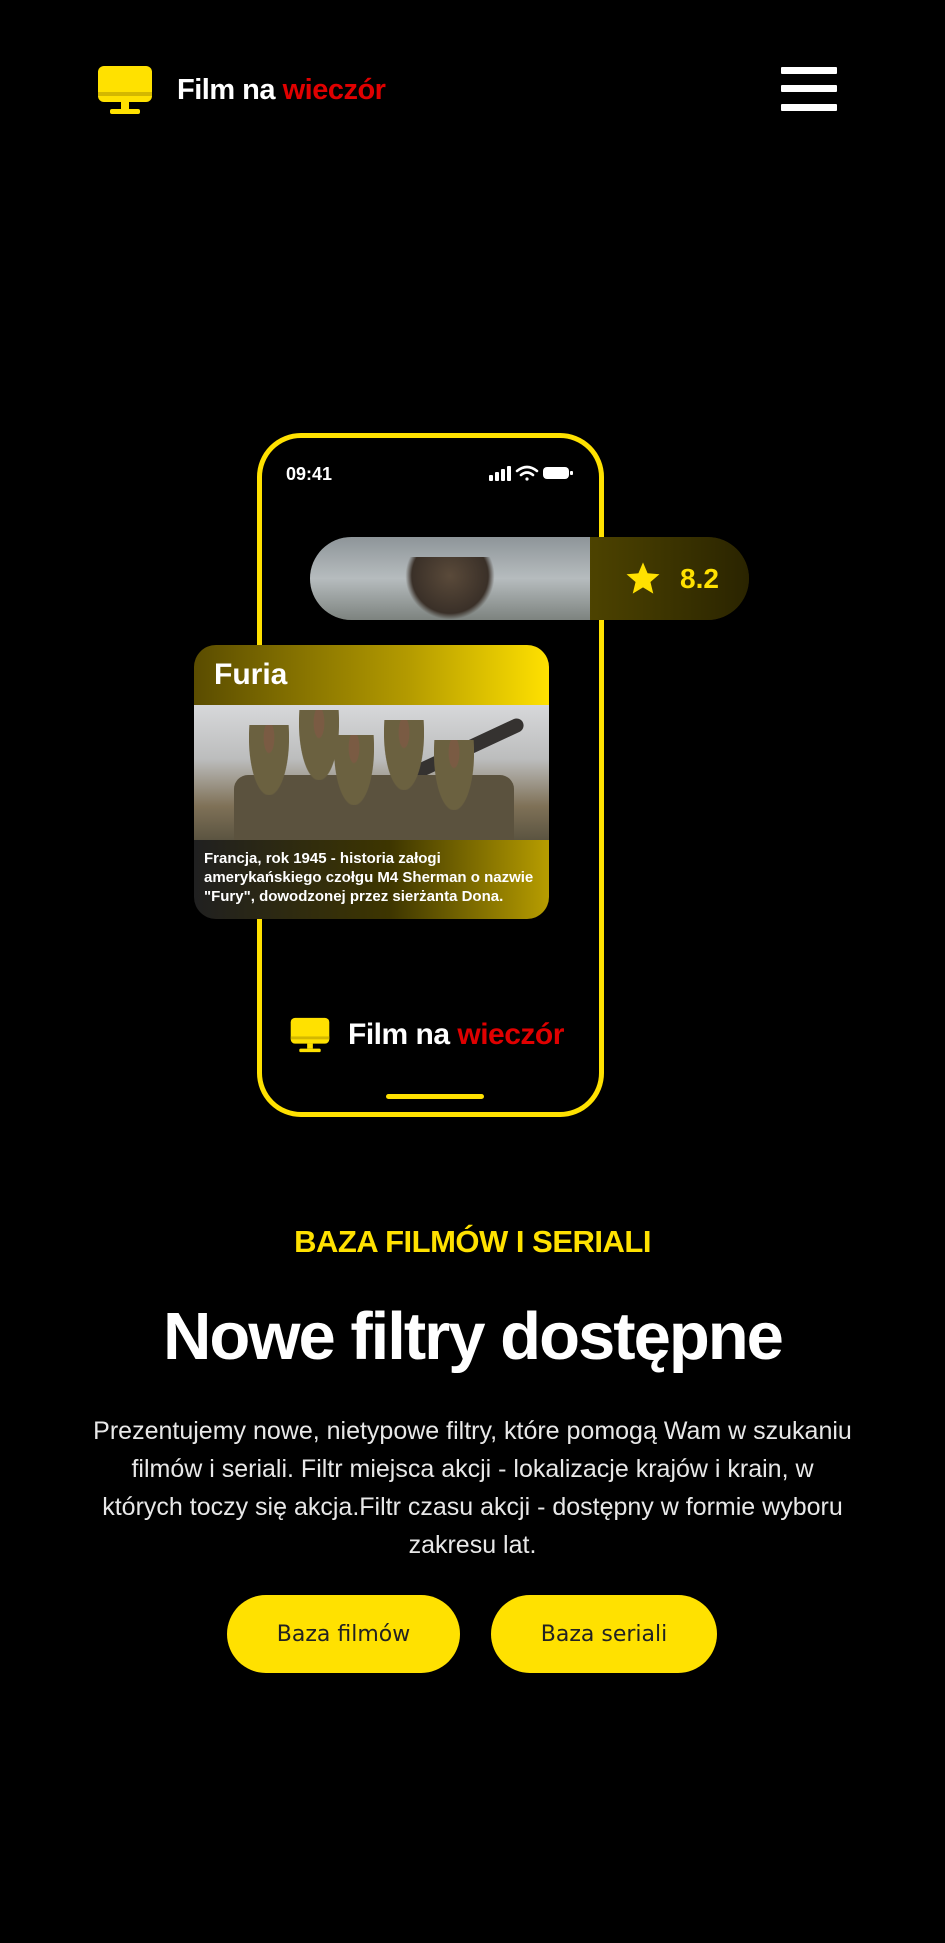  What do you see at coordinates (558, 473) in the screenshot?
I see `battery-icon` at bounding box center [558, 473].